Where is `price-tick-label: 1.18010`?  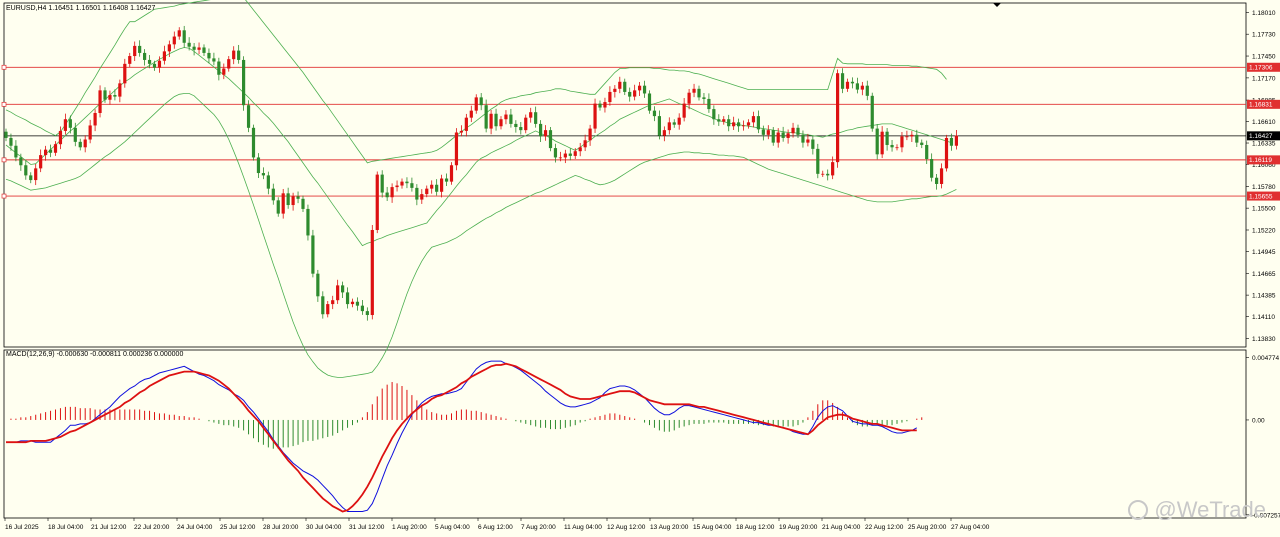 price-tick-label: 1.18010 is located at coordinates (1264, 13).